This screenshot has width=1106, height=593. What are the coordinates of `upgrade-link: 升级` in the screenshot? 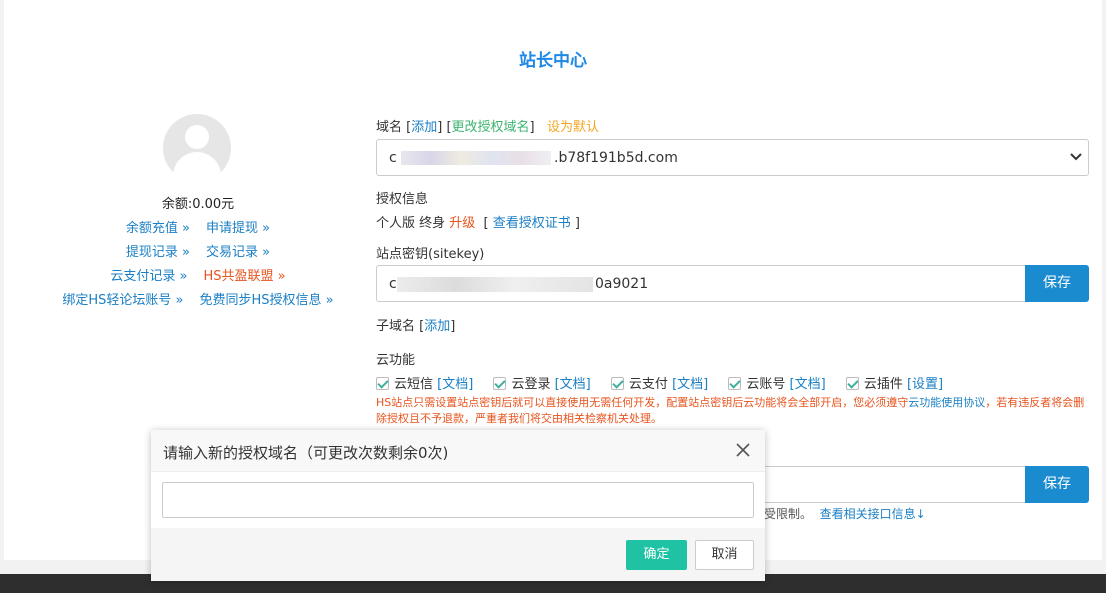 It's located at (462, 223).